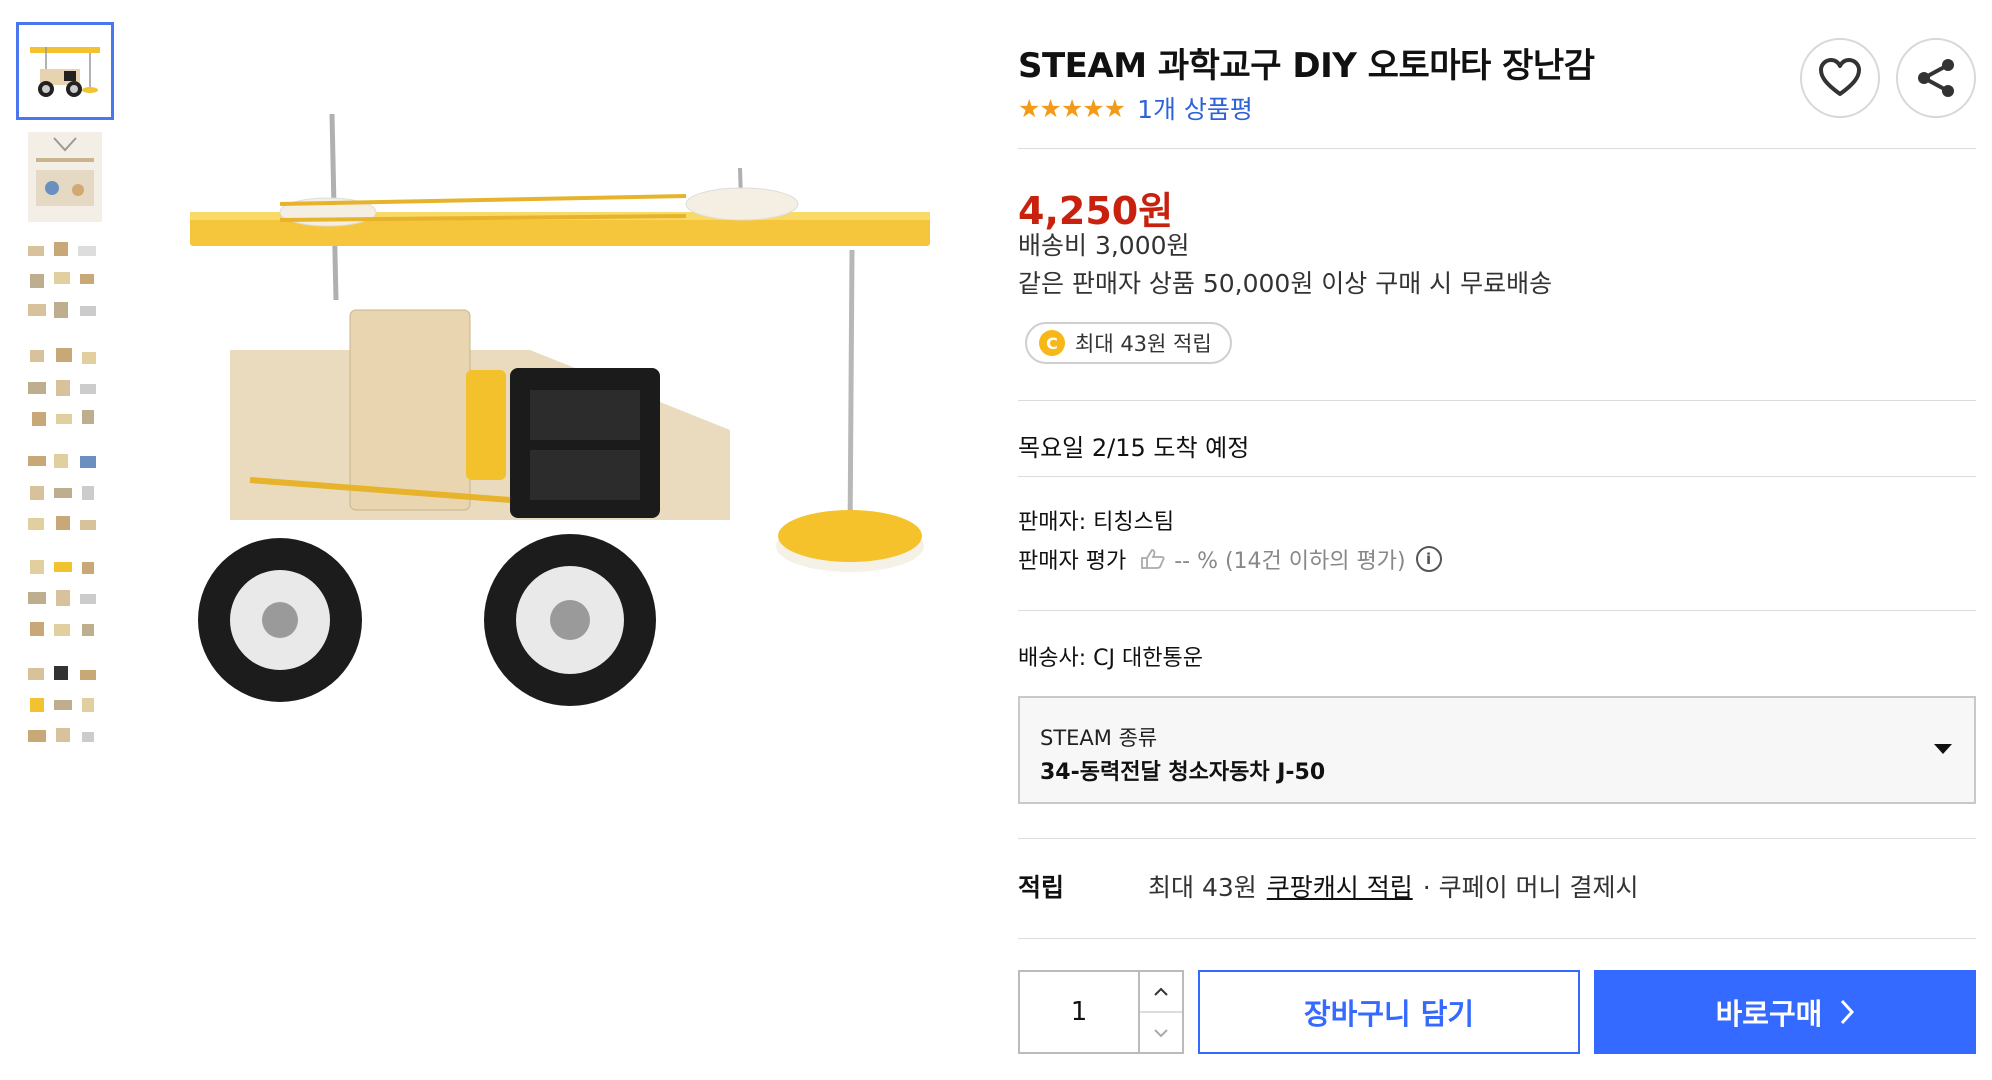 The height and width of the screenshot is (1080, 1992). I want to click on share-button, so click(1936, 78).